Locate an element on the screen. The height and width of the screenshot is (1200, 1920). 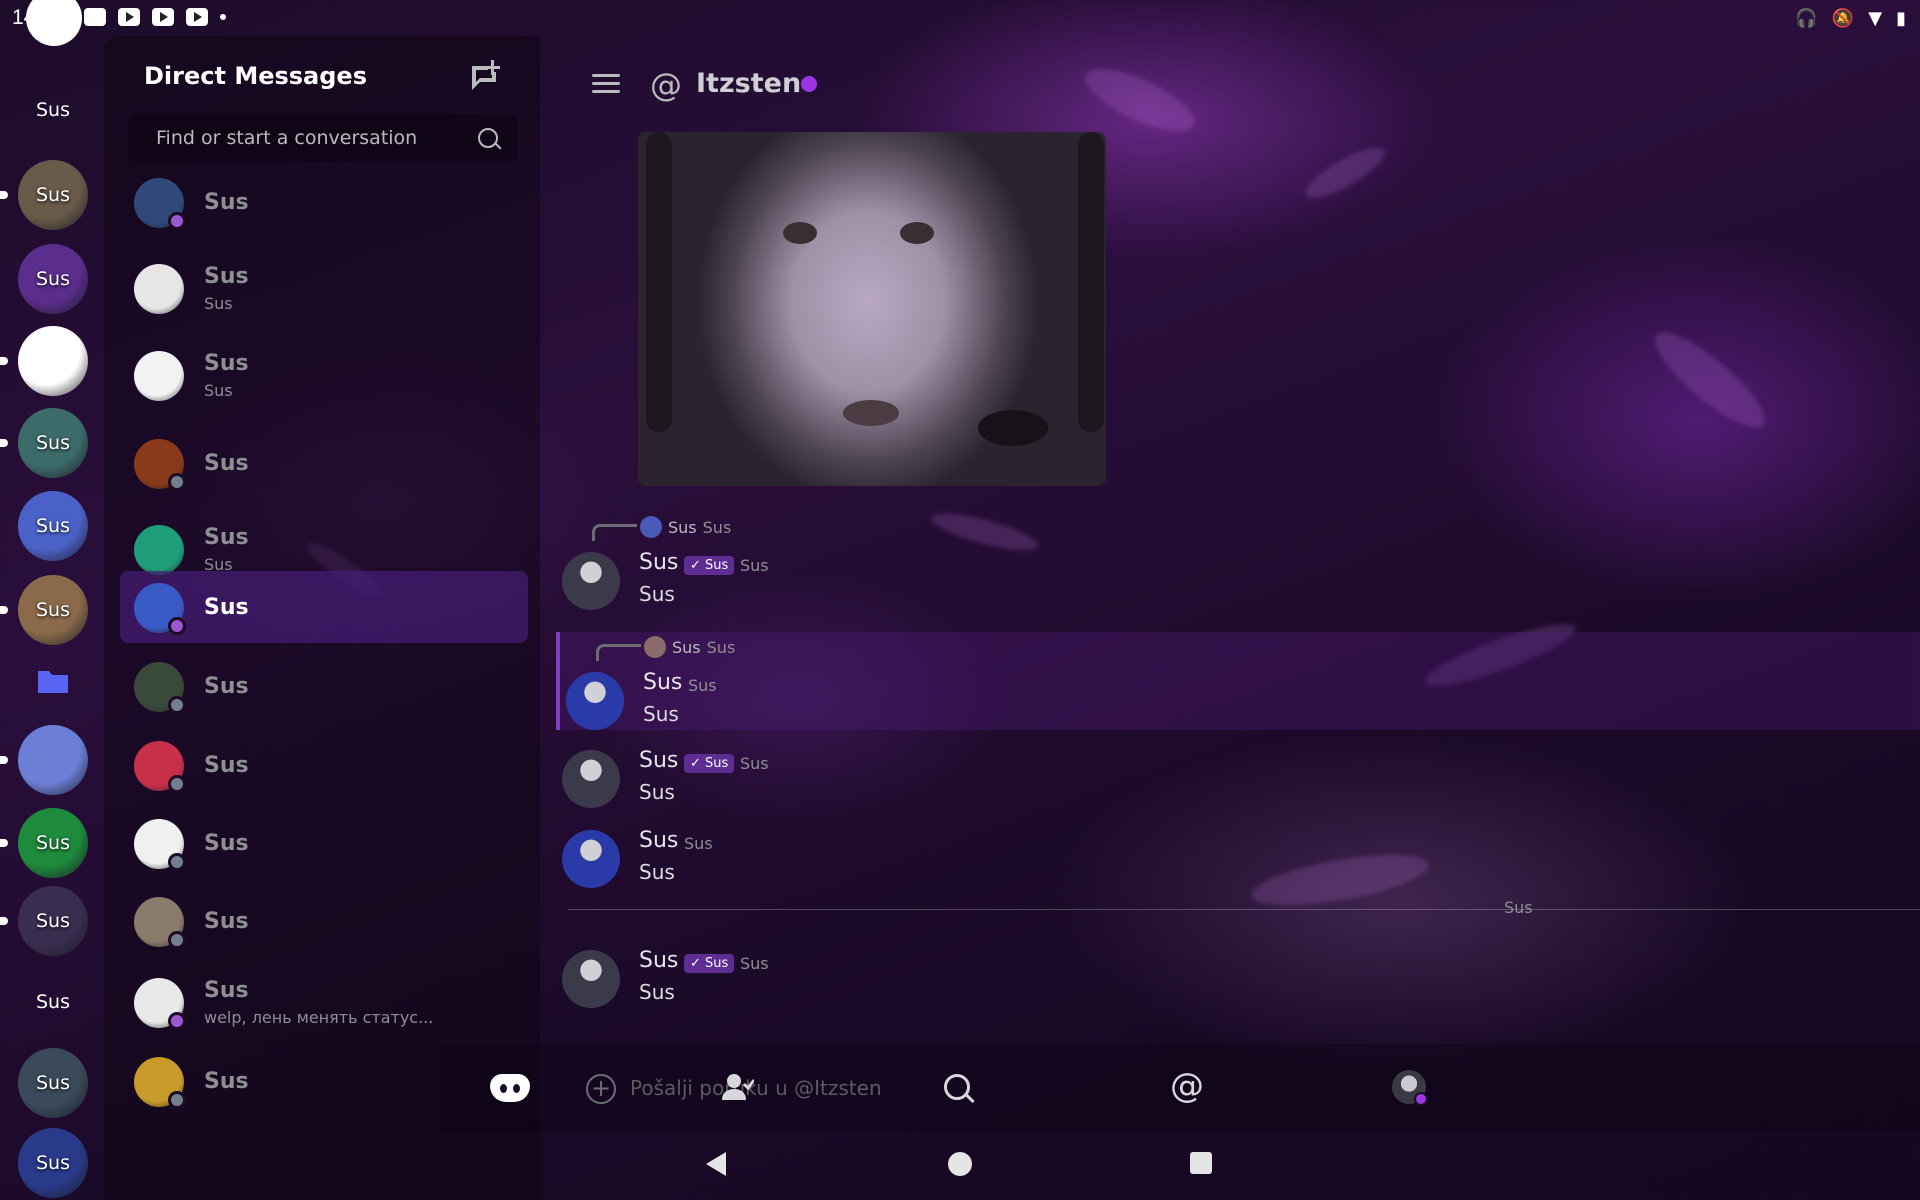
divider-label: Sus is located at coordinates (1518, 907).